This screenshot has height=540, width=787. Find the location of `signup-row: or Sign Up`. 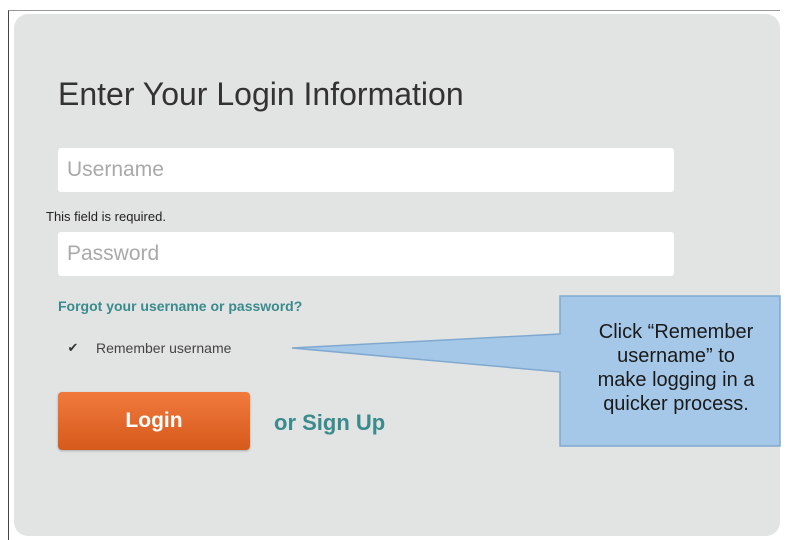

signup-row: or Sign Up is located at coordinates (329, 423).